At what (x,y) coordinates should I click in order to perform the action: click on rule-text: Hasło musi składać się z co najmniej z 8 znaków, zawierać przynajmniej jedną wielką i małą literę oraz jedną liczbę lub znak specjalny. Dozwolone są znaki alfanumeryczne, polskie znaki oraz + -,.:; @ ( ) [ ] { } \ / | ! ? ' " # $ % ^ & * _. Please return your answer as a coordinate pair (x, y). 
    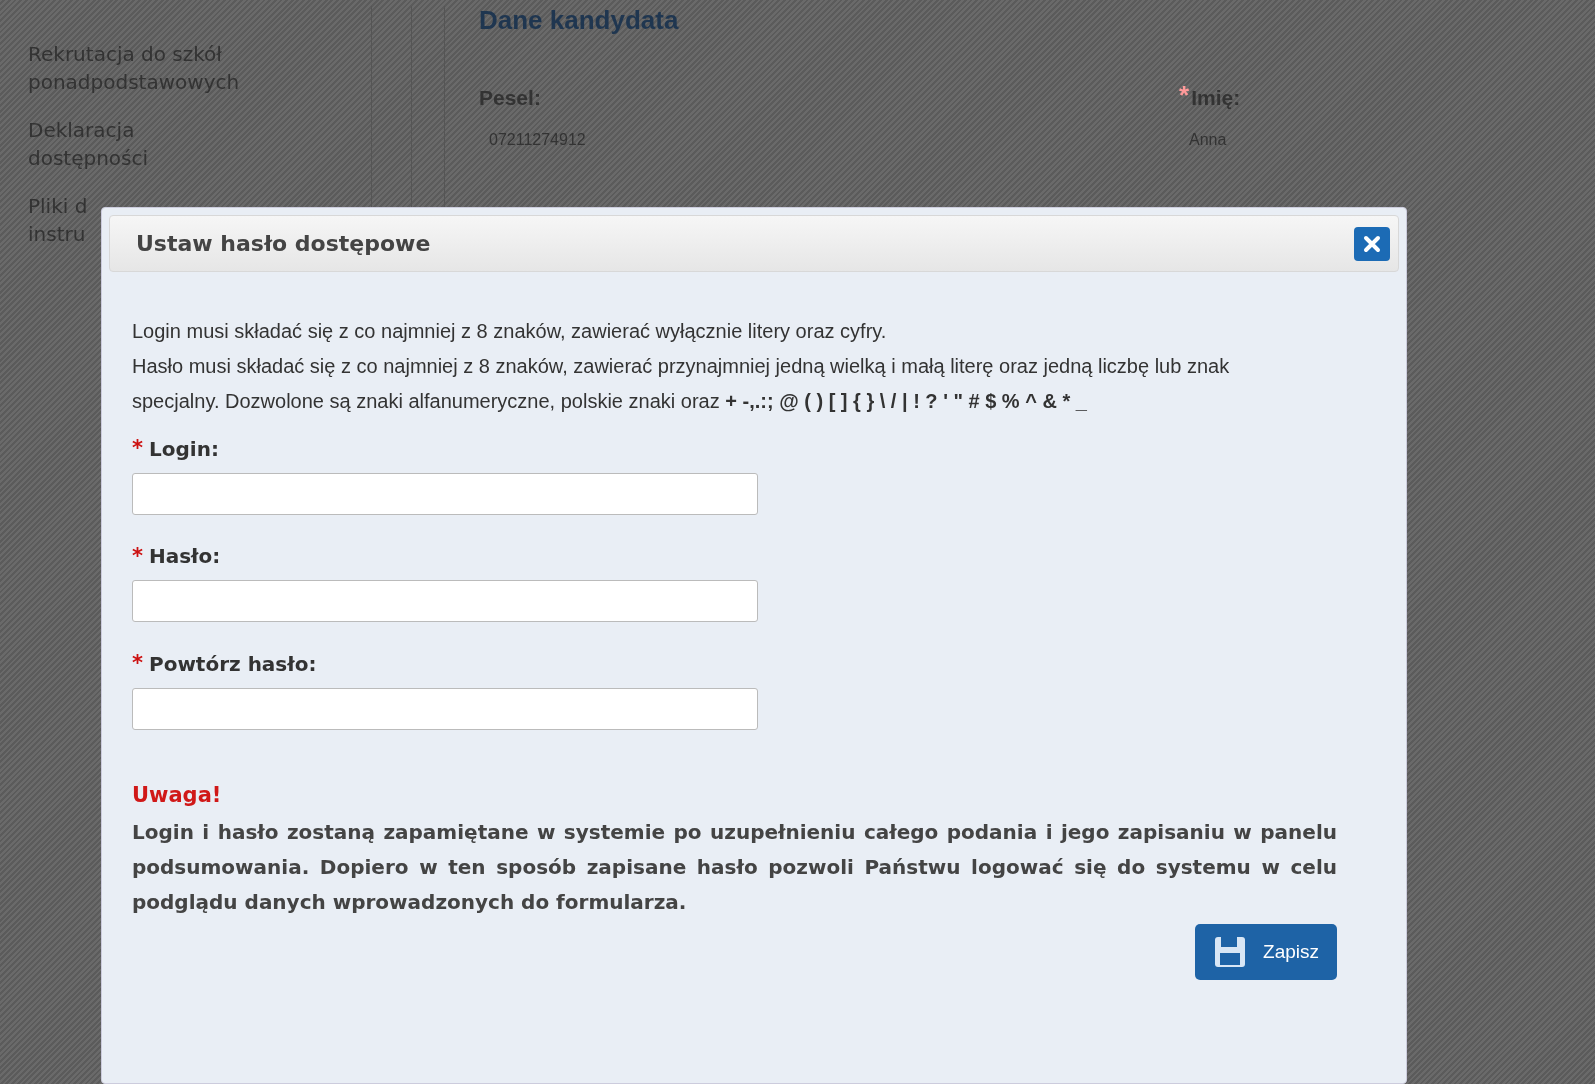
    Looking at the image, I should click on (681, 384).